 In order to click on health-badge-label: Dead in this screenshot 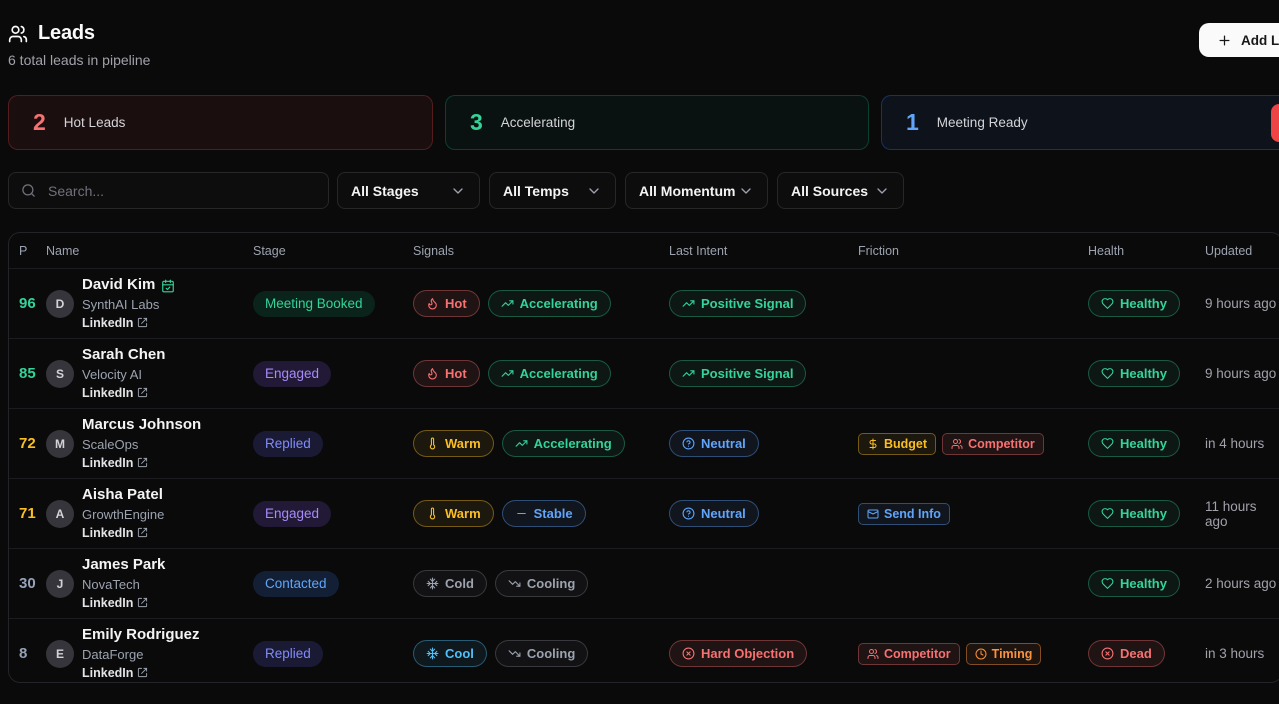, I will do `click(1136, 653)`.